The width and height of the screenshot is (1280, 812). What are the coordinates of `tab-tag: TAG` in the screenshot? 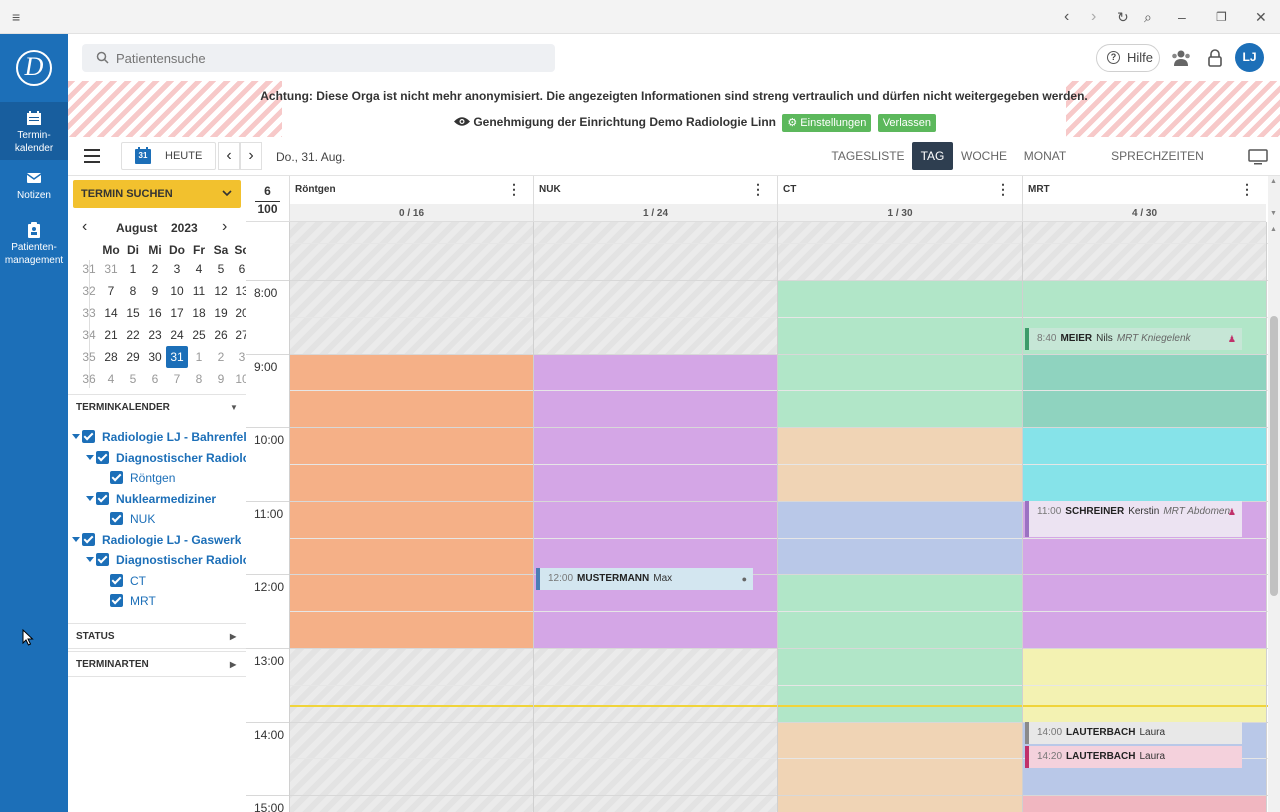 It's located at (932, 156).